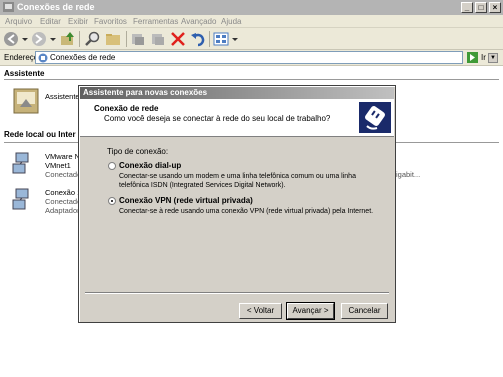 The height and width of the screenshot is (377, 503). Describe the element at coordinates (226, 39) in the screenshot. I see `views-icon` at that location.